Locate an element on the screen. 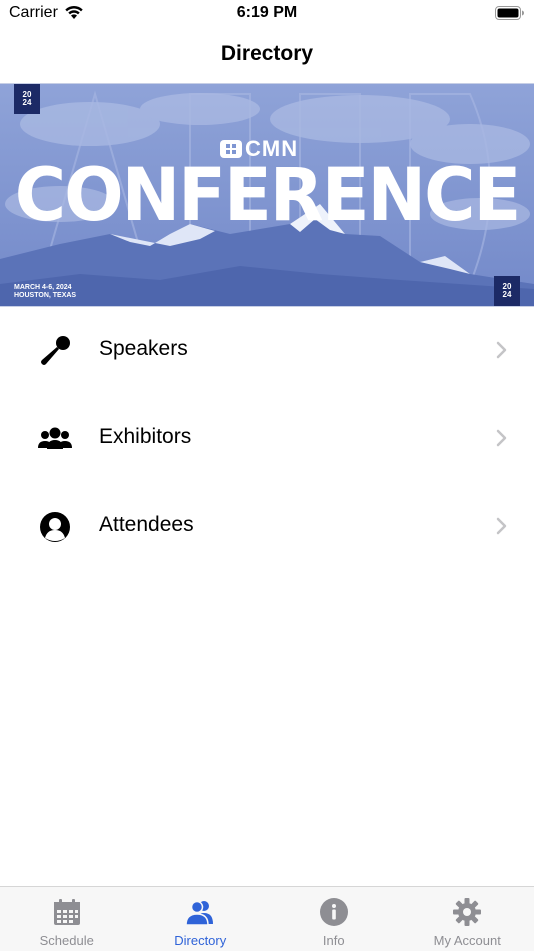 Image resolution: width=534 pixels, height=951 pixels. banner-title: CONFERENCE is located at coordinates (267, 195).